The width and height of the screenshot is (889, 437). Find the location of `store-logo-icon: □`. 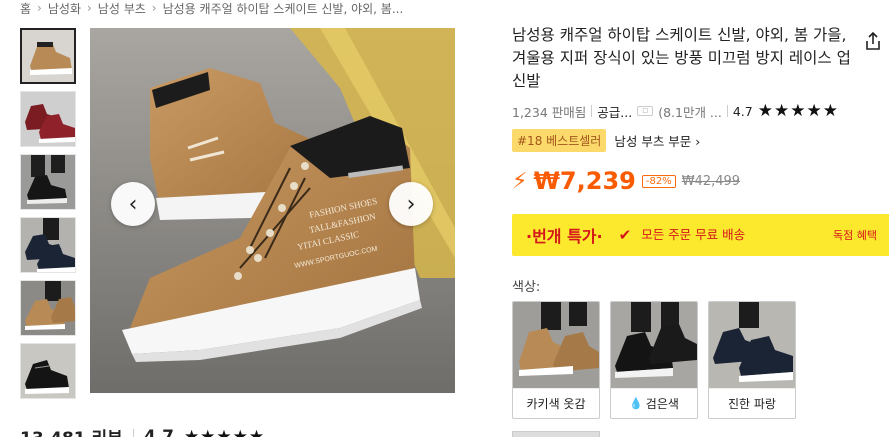

store-logo-icon: □ is located at coordinates (645, 111).